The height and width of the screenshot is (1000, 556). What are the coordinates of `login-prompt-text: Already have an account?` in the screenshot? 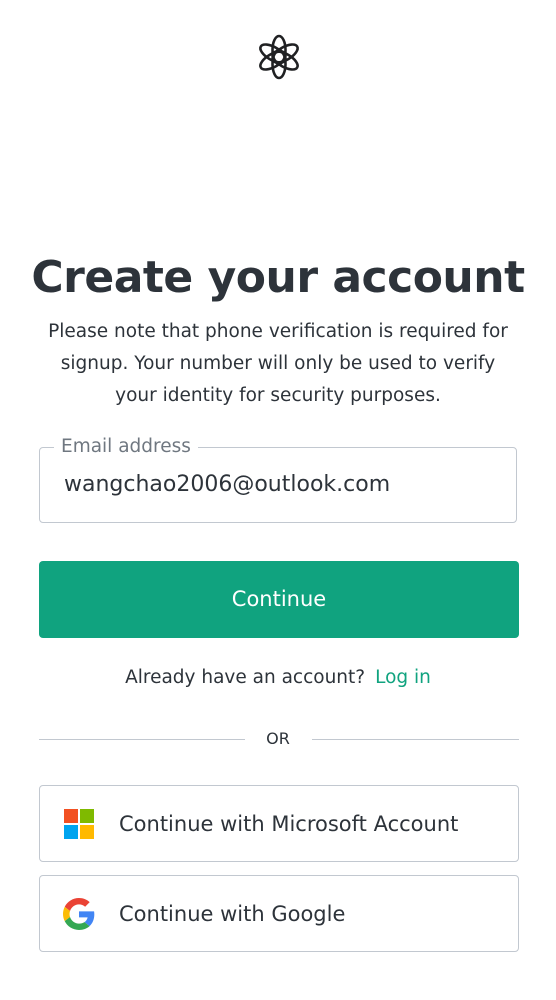 It's located at (245, 677).